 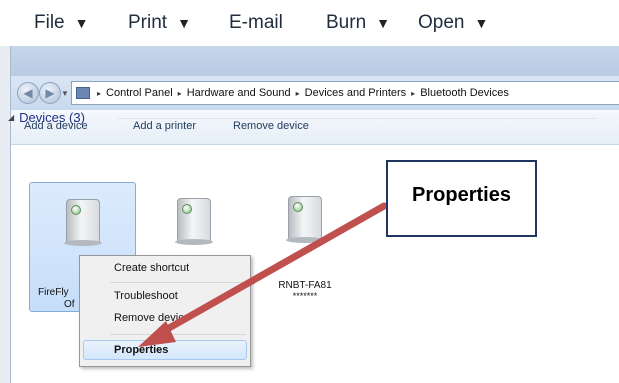 I want to click on device-subtitle: Of, so click(x=69, y=304).